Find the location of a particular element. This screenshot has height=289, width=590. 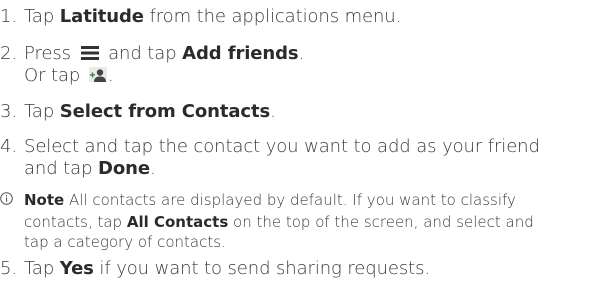

add-friend-icon is located at coordinates (97, 74).